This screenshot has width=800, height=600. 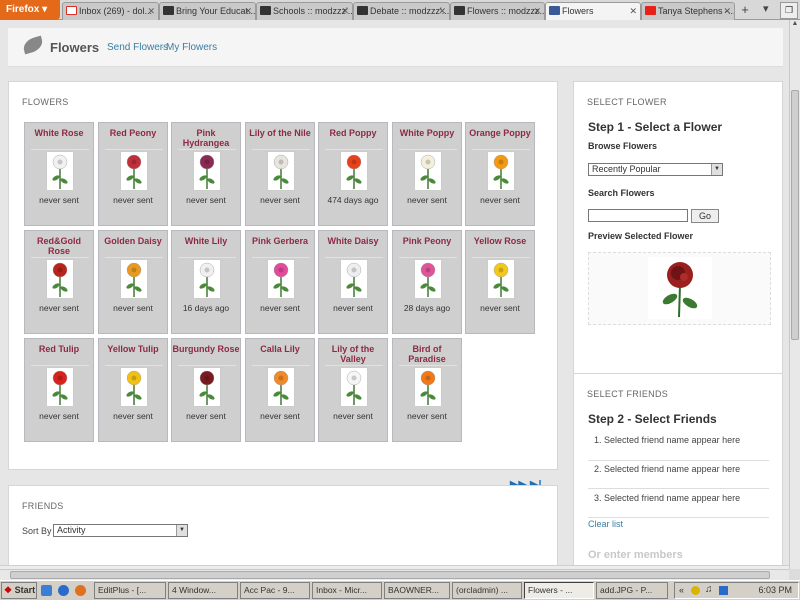 I want to click on start-button: ❖ Start, so click(x=19, y=590).